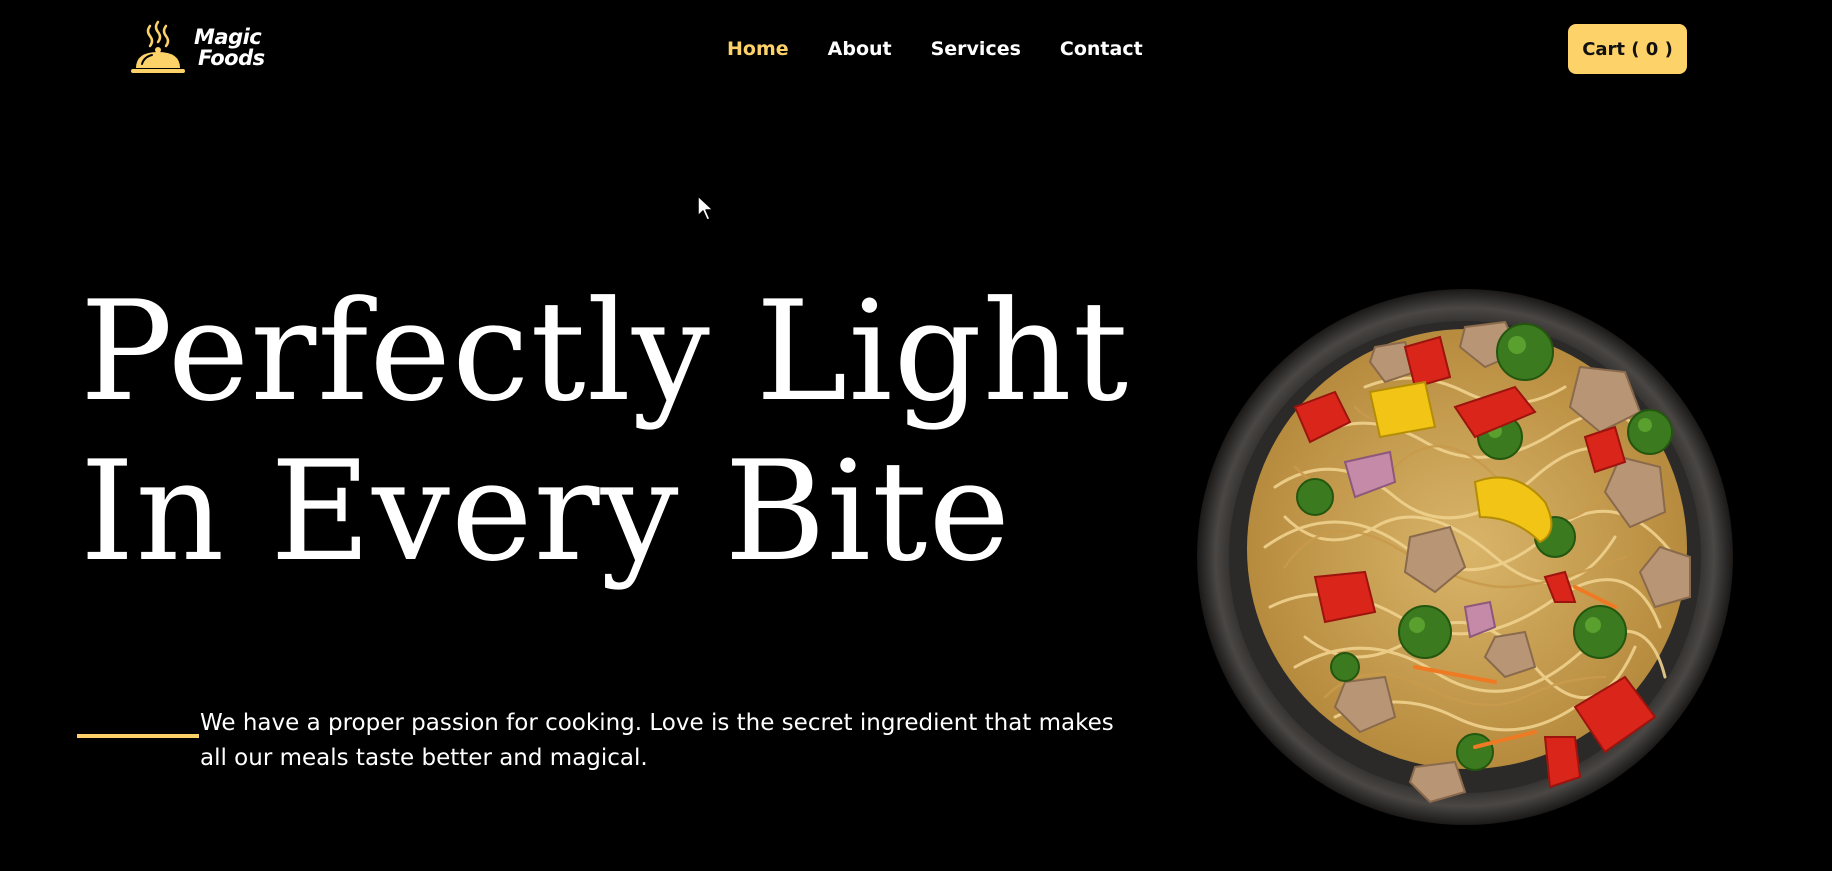  I want to click on brand-name-line2: Foods, so click(231, 58).